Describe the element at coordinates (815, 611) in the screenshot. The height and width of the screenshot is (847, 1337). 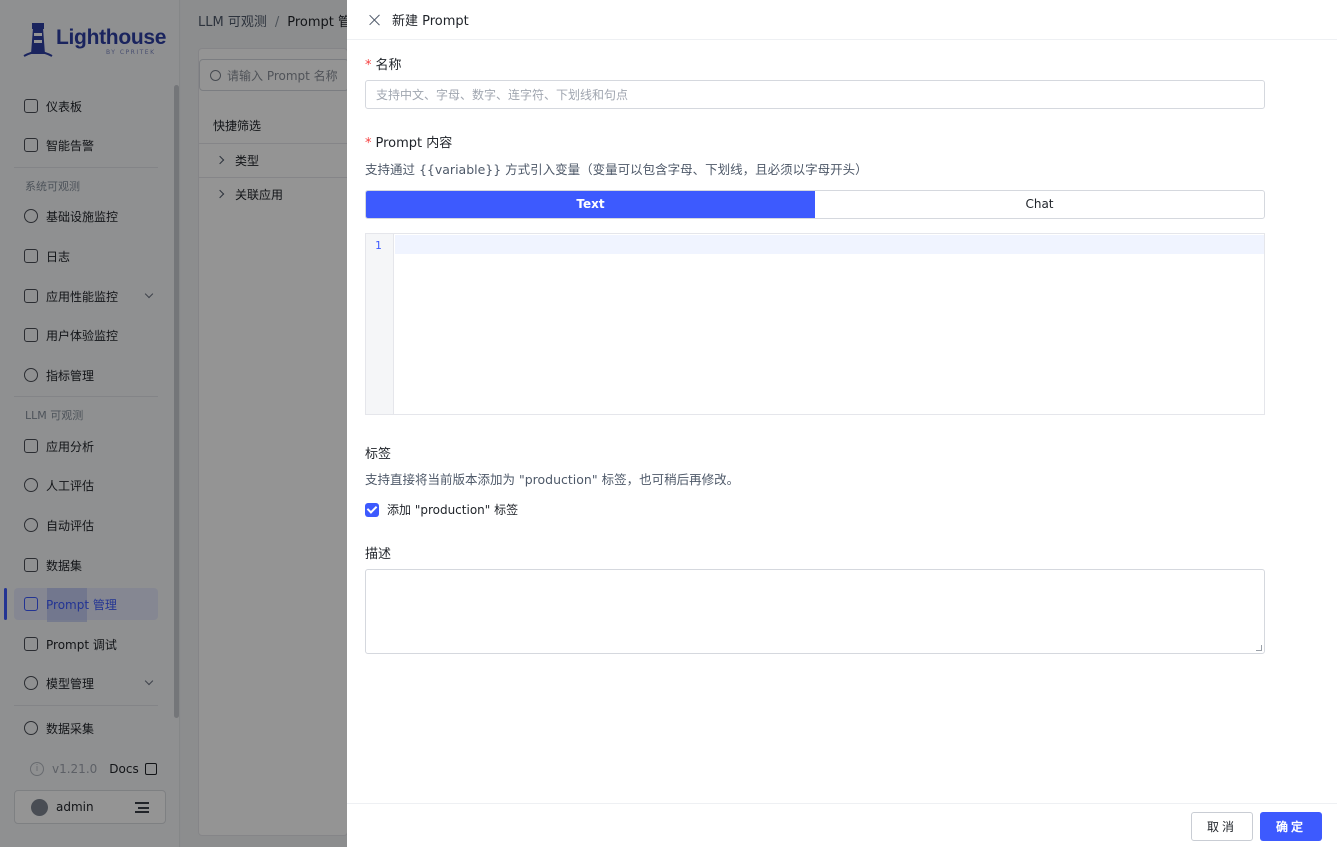
I see `description-textarea` at that location.